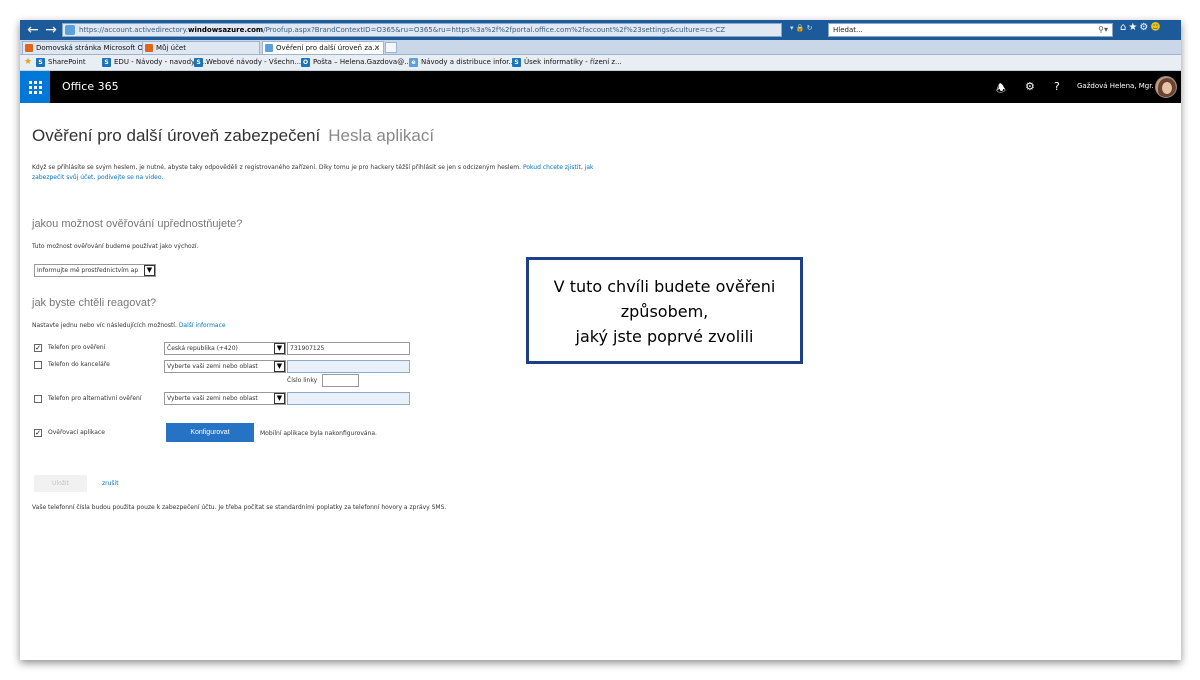 The width and height of the screenshot is (1200, 680). Describe the element at coordinates (51, 30) in the screenshot. I see `forward-arrow-icon: →` at that location.